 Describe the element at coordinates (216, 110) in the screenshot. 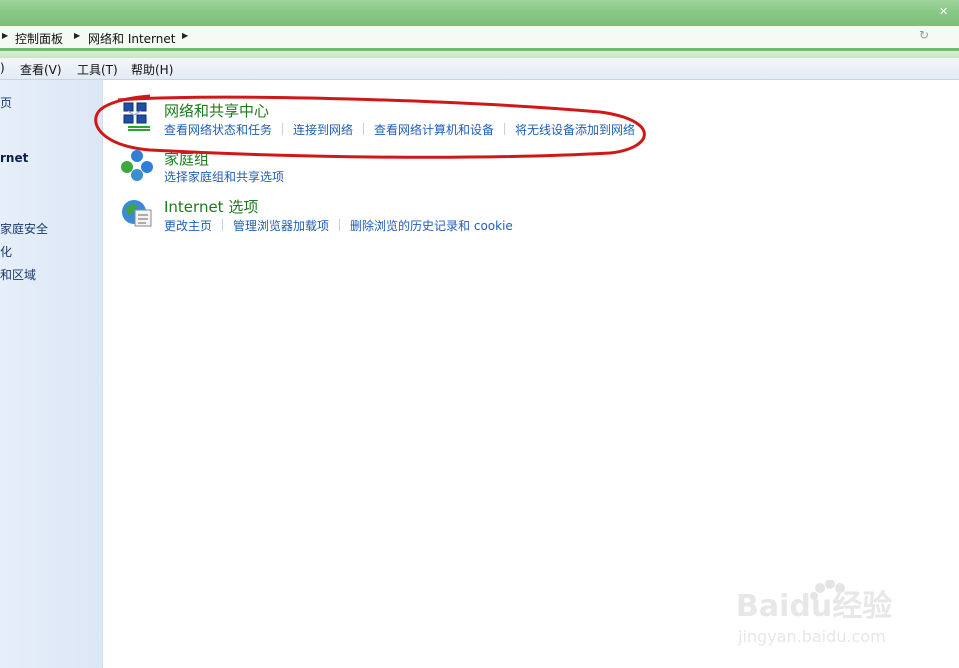

I see `section-title: 网络和共享中心` at that location.